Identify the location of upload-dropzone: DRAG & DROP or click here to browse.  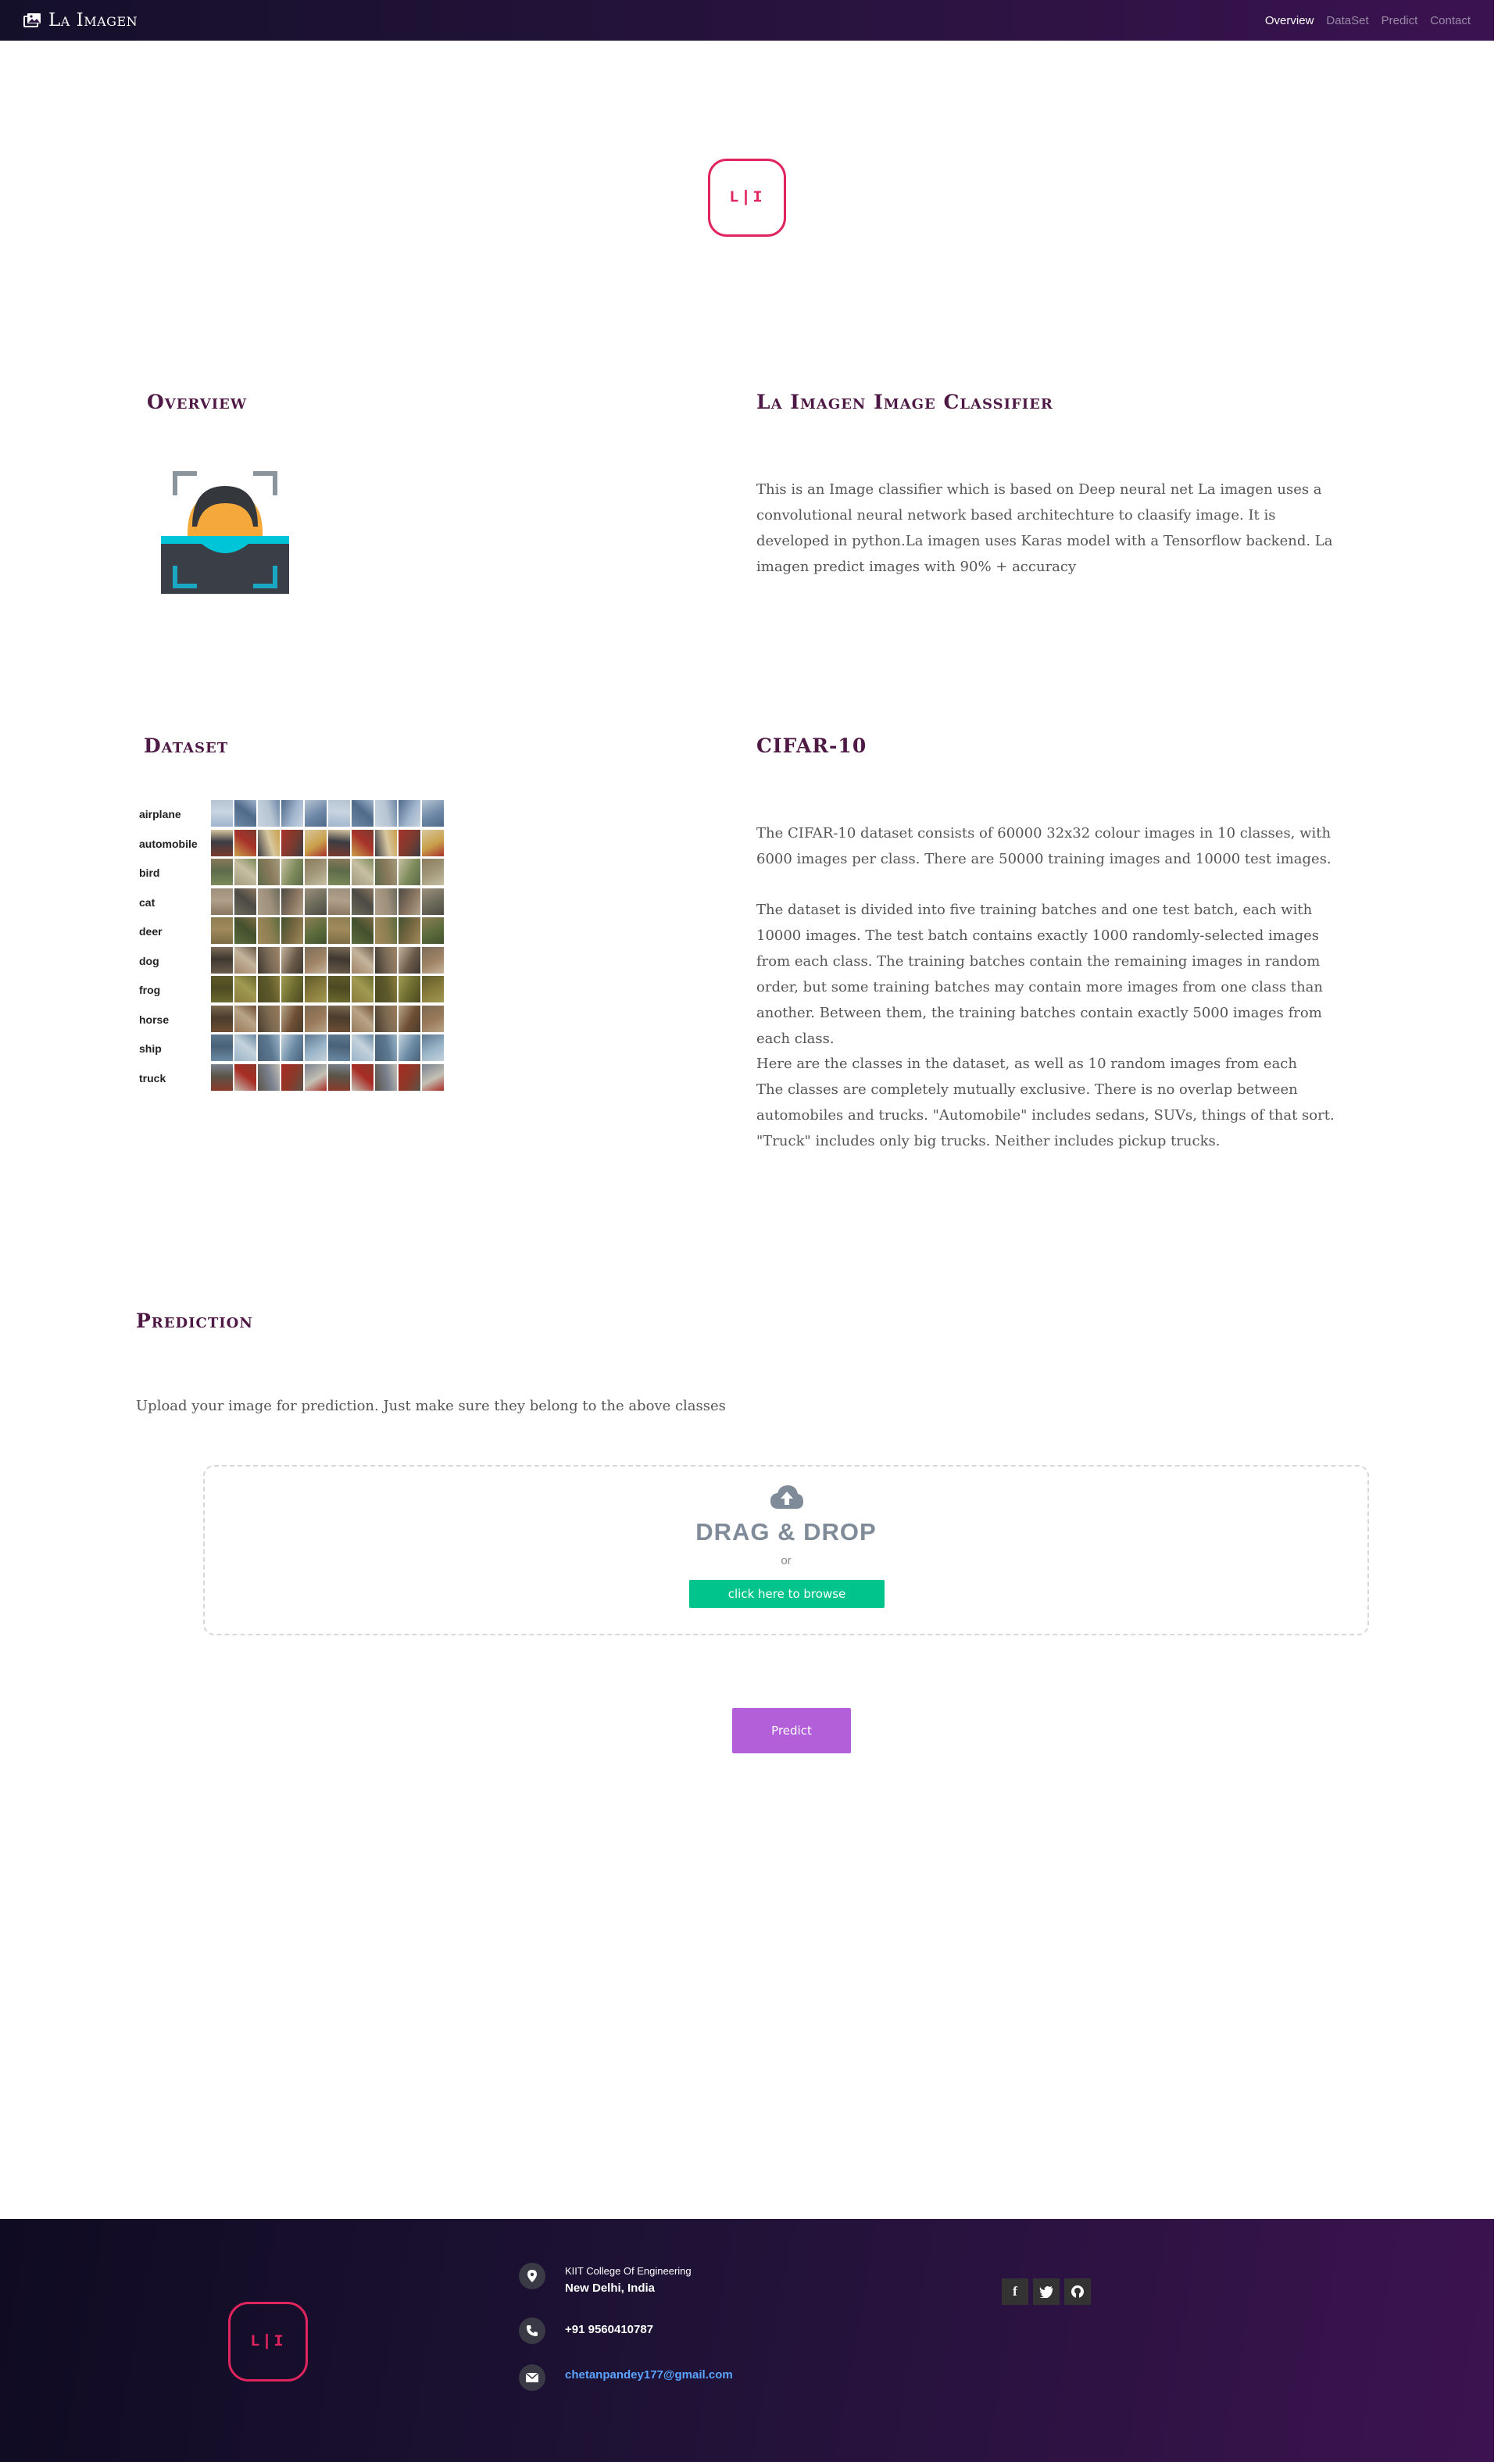
(786, 1550).